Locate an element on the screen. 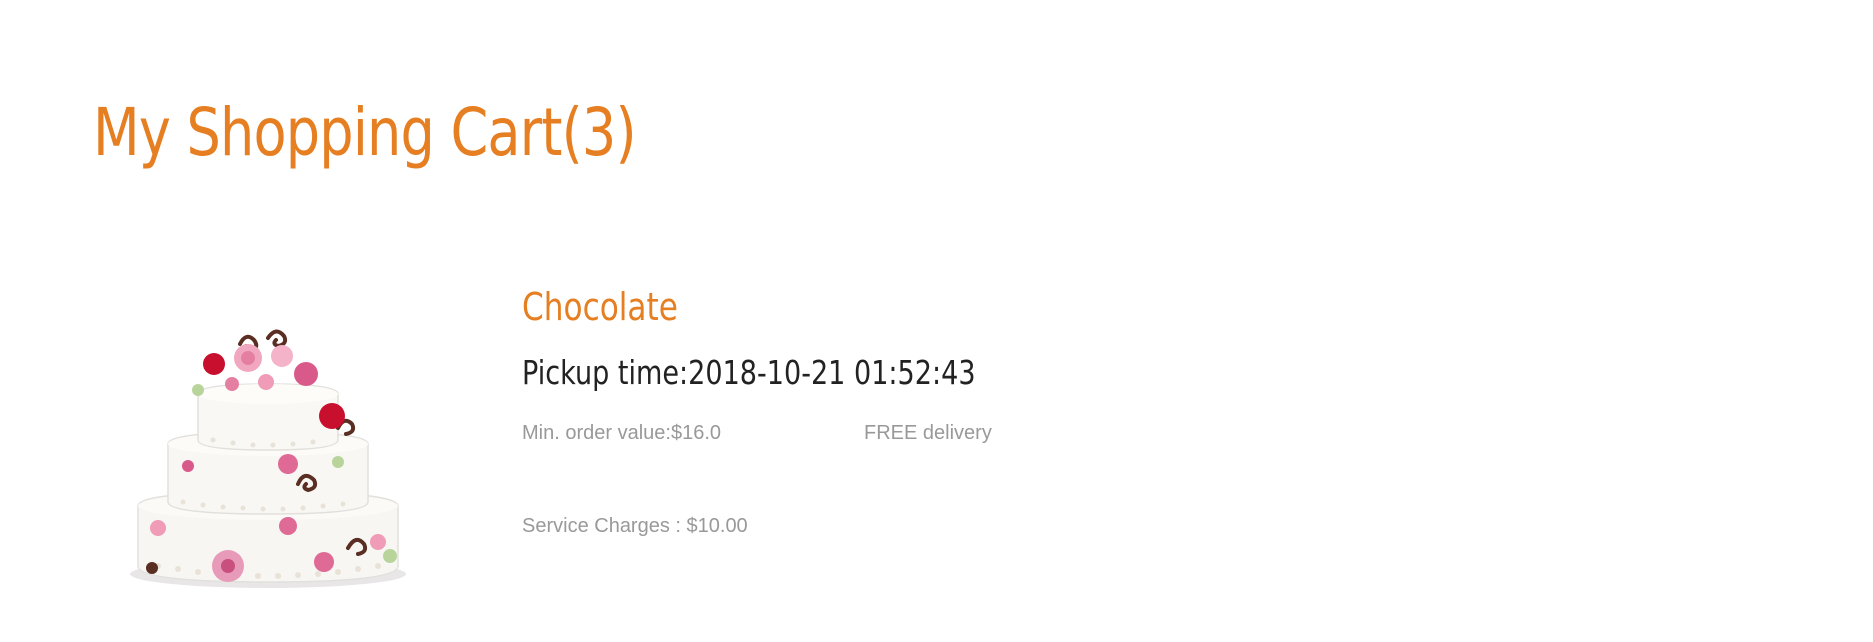 This screenshot has width=1873, height=642. pickup-time: Pickup time:2018-10-21 01:52:43 is located at coordinates (749, 373).